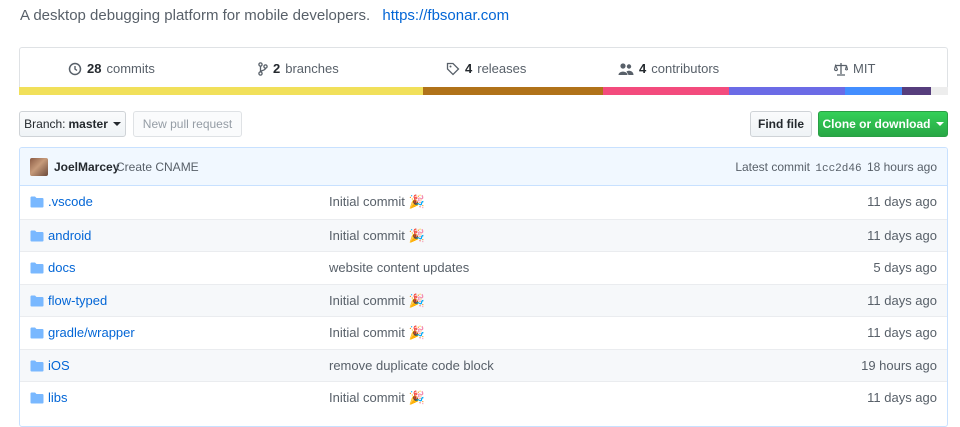  What do you see at coordinates (841, 69) in the screenshot?
I see `law-icon` at bounding box center [841, 69].